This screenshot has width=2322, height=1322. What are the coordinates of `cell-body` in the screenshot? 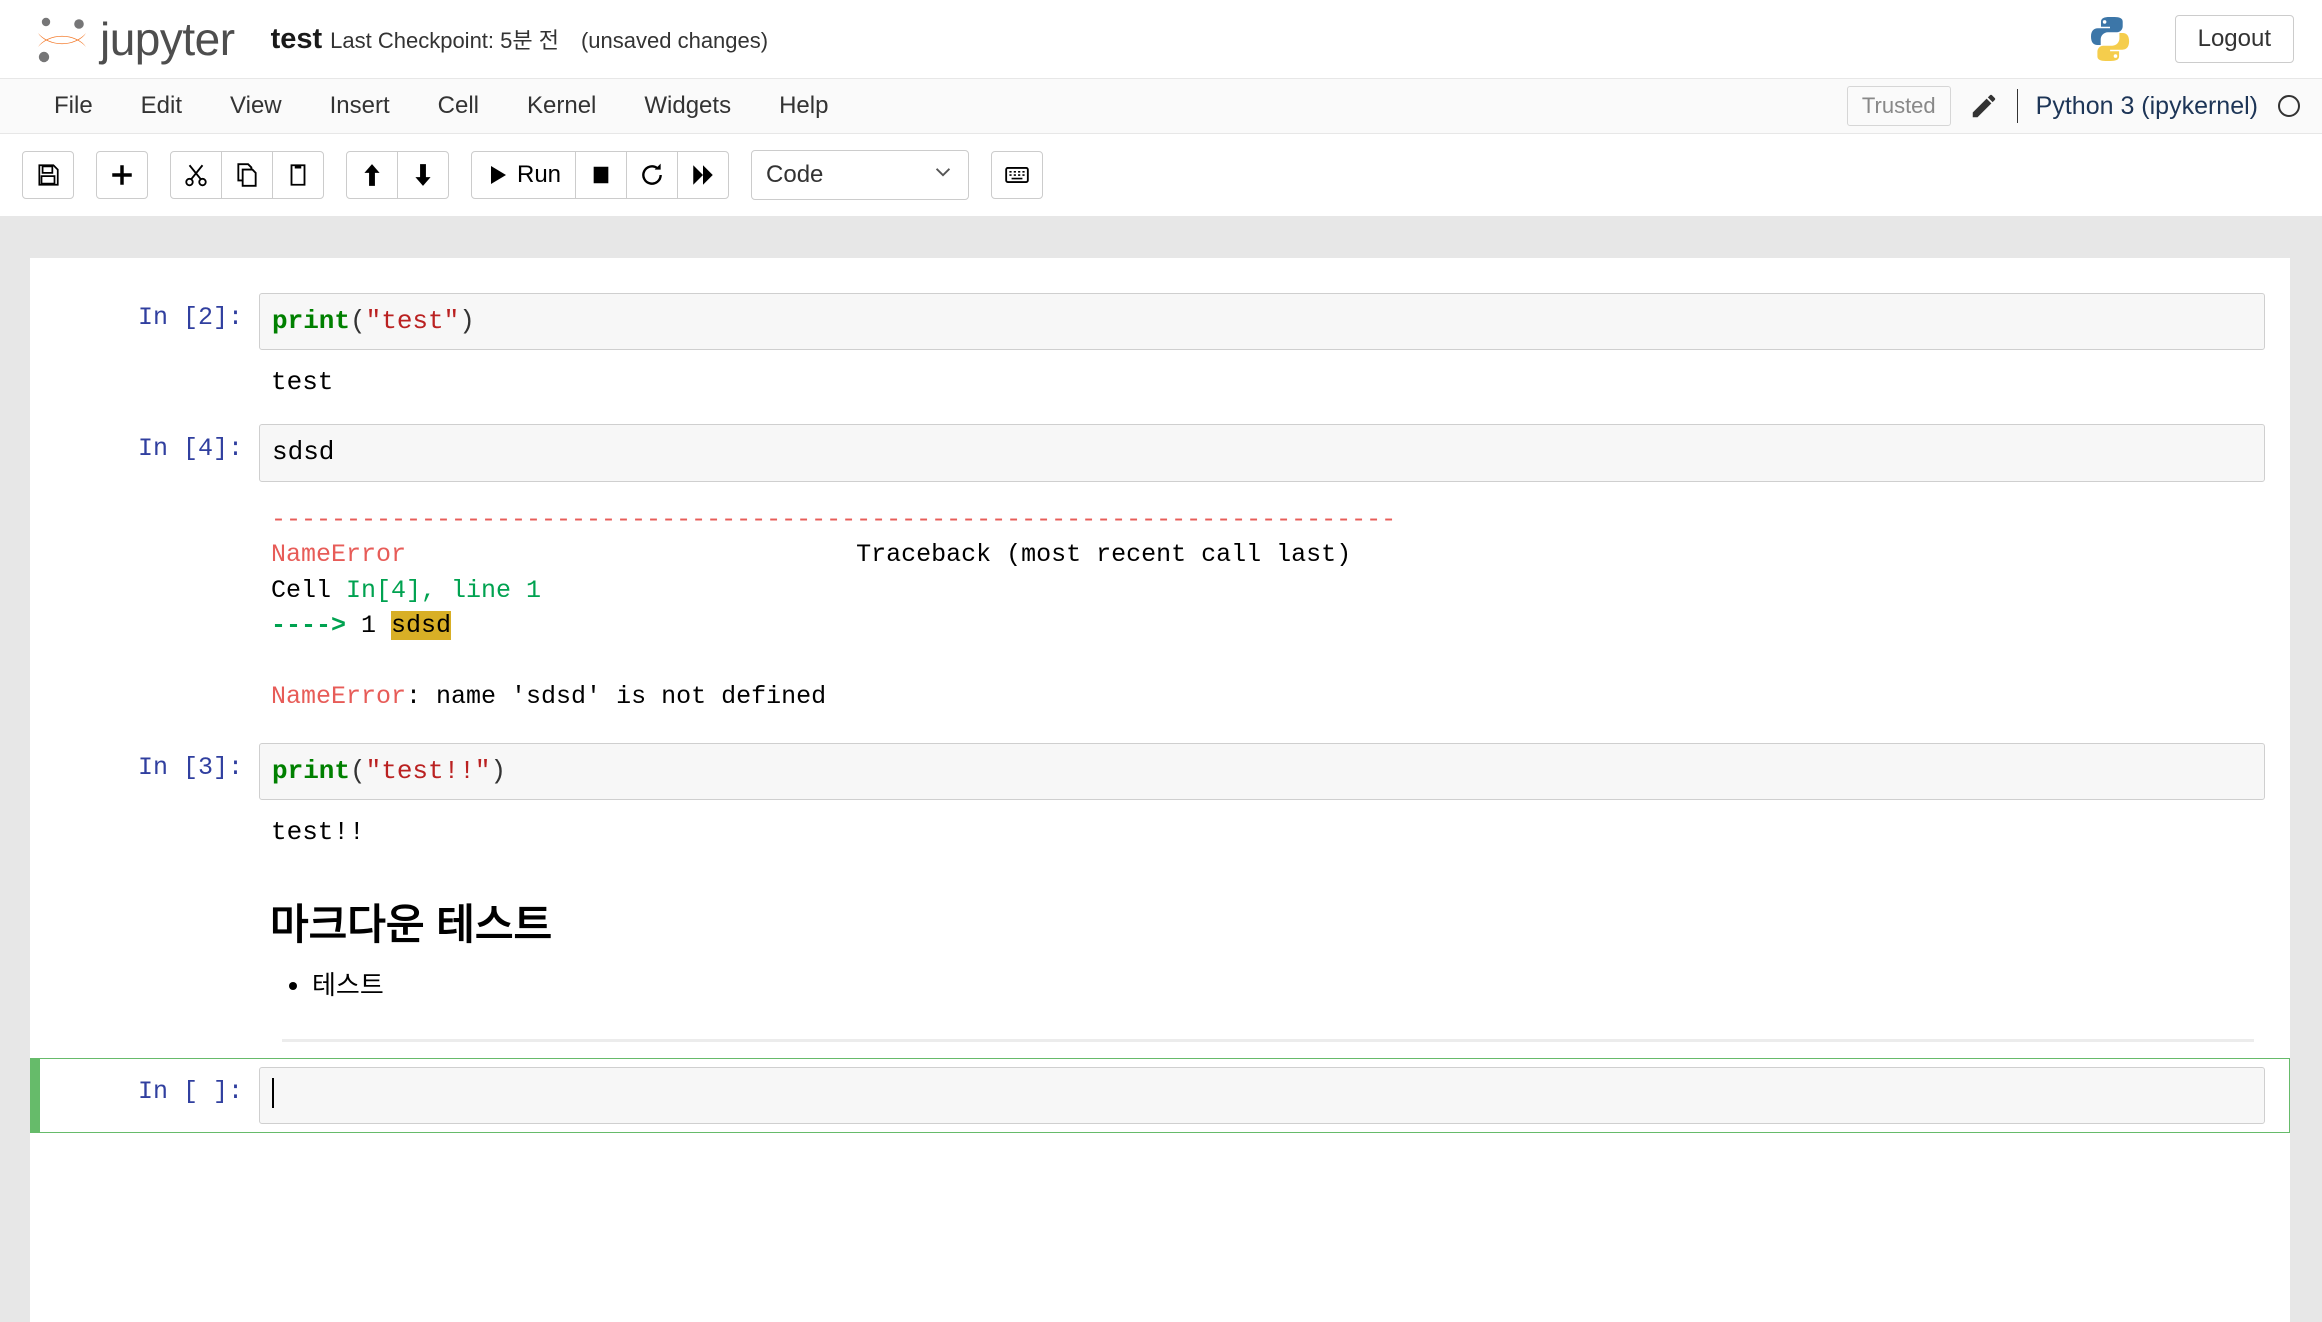 It's located at (1262, 1096).